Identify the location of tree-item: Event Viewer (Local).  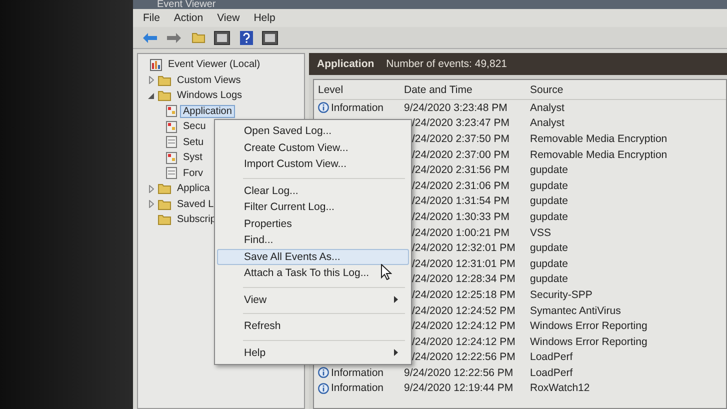
(214, 65).